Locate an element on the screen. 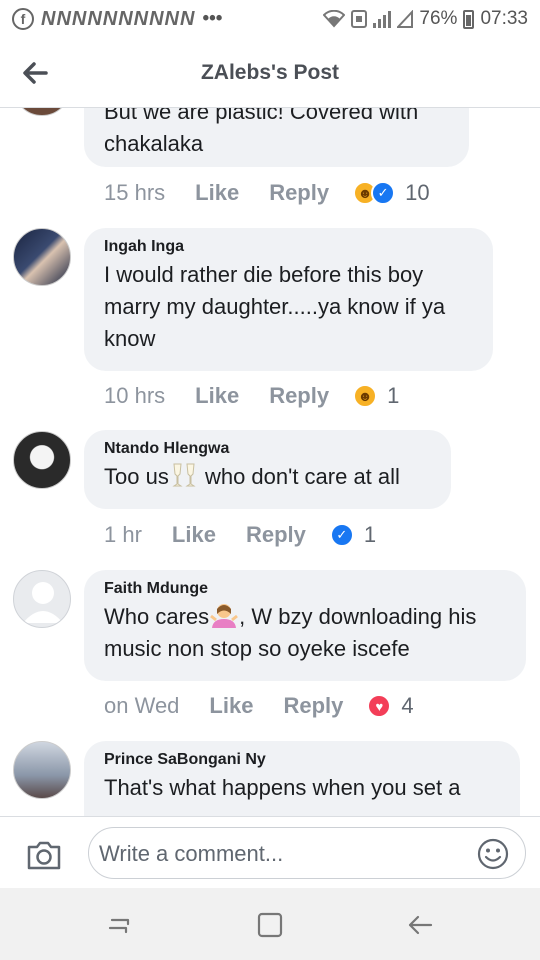  comment-actions: on Wed Like Reply ♥ 4 is located at coordinates (259, 706).